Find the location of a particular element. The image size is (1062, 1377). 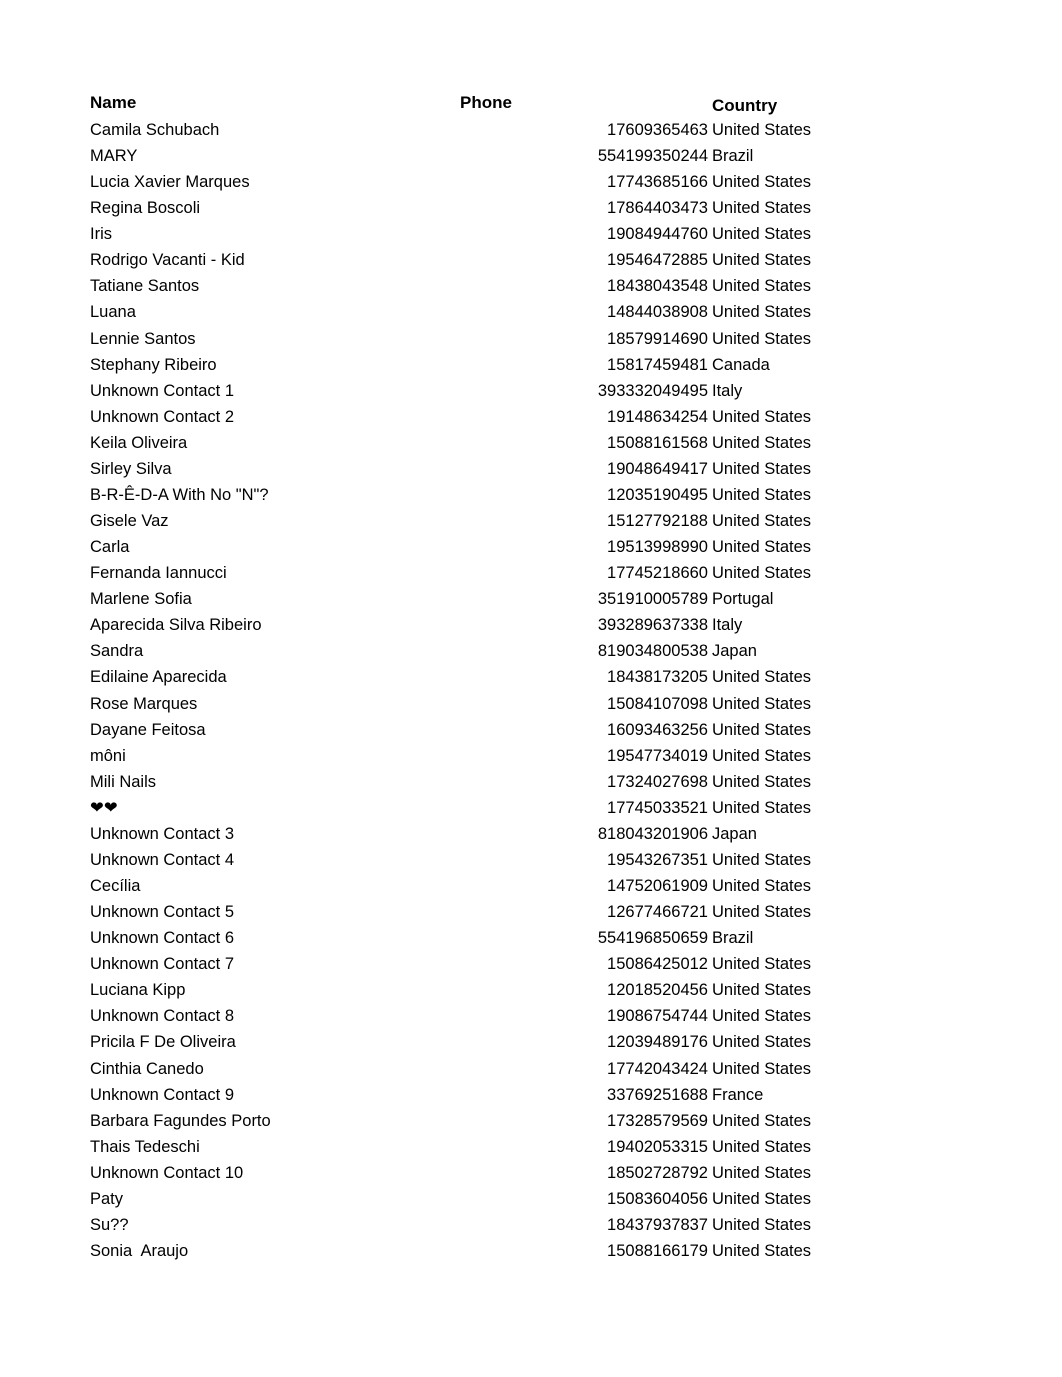

table-row: Sonia Araujo 15088166179 United States is located at coordinates (531, 1251).